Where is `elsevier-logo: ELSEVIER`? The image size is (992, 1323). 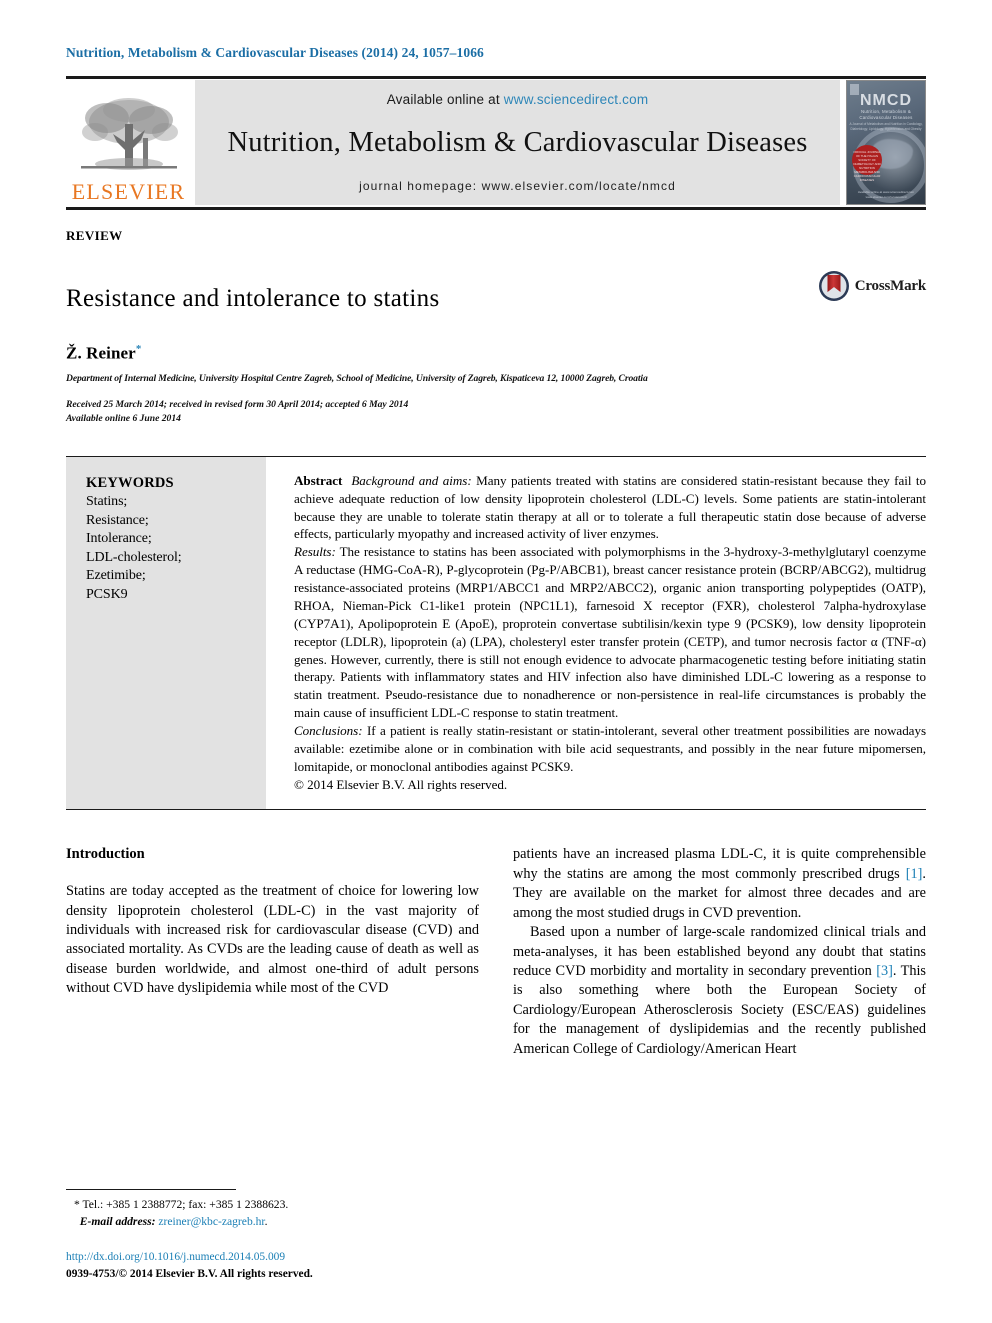 elsevier-logo: ELSEVIER is located at coordinates (128, 142).